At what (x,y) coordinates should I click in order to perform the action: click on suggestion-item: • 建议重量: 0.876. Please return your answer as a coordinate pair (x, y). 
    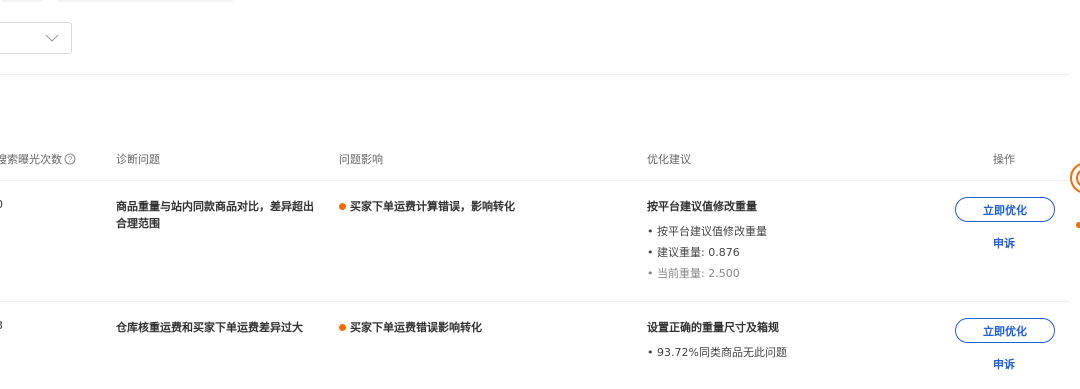
    Looking at the image, I should click on (693, 252).